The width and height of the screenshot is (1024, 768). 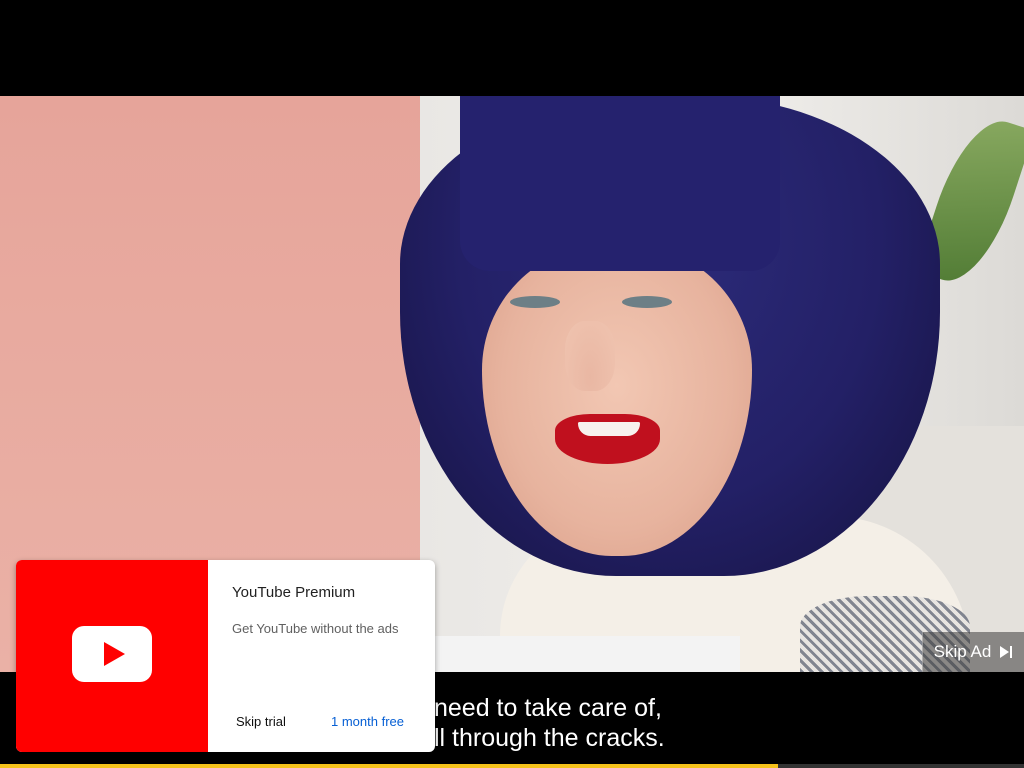 What do you see at coordinates (367, 721) in the screenshot?
I see `one-month-free-button: 1 month free` at bounding box center [367, 721].